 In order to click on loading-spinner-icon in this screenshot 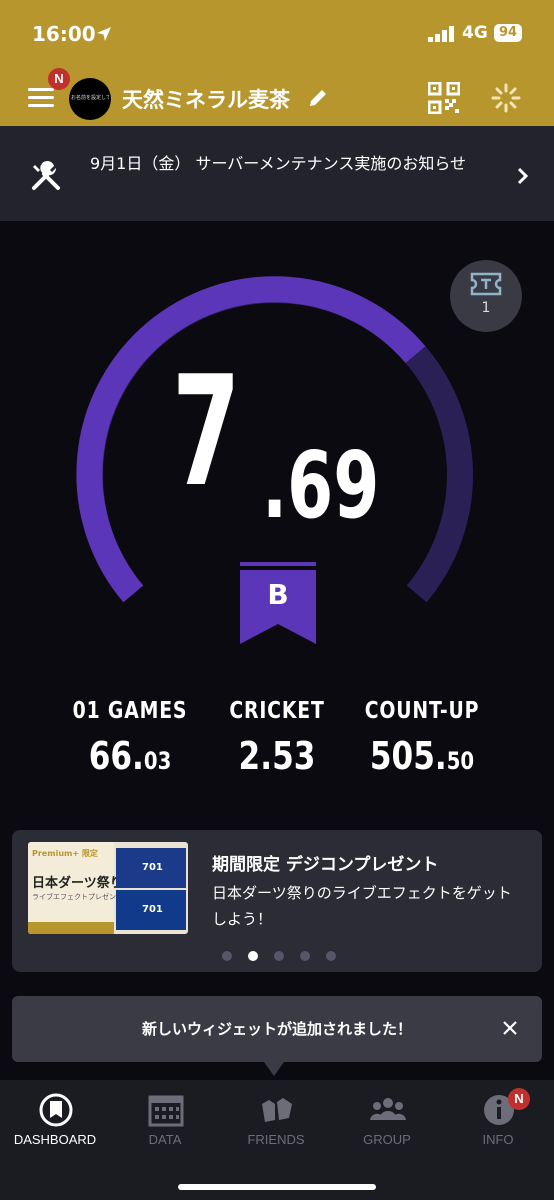, I will do `click(506, 98)`.